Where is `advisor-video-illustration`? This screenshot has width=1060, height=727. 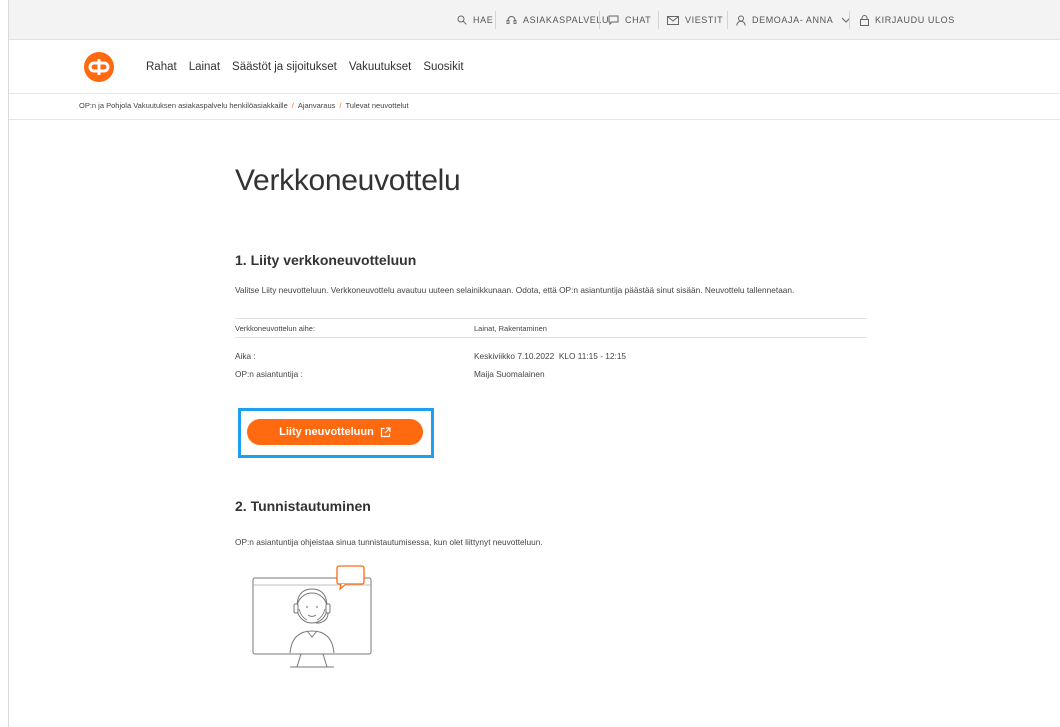 advisor-video-illustration is located at coordinates (312, 616).